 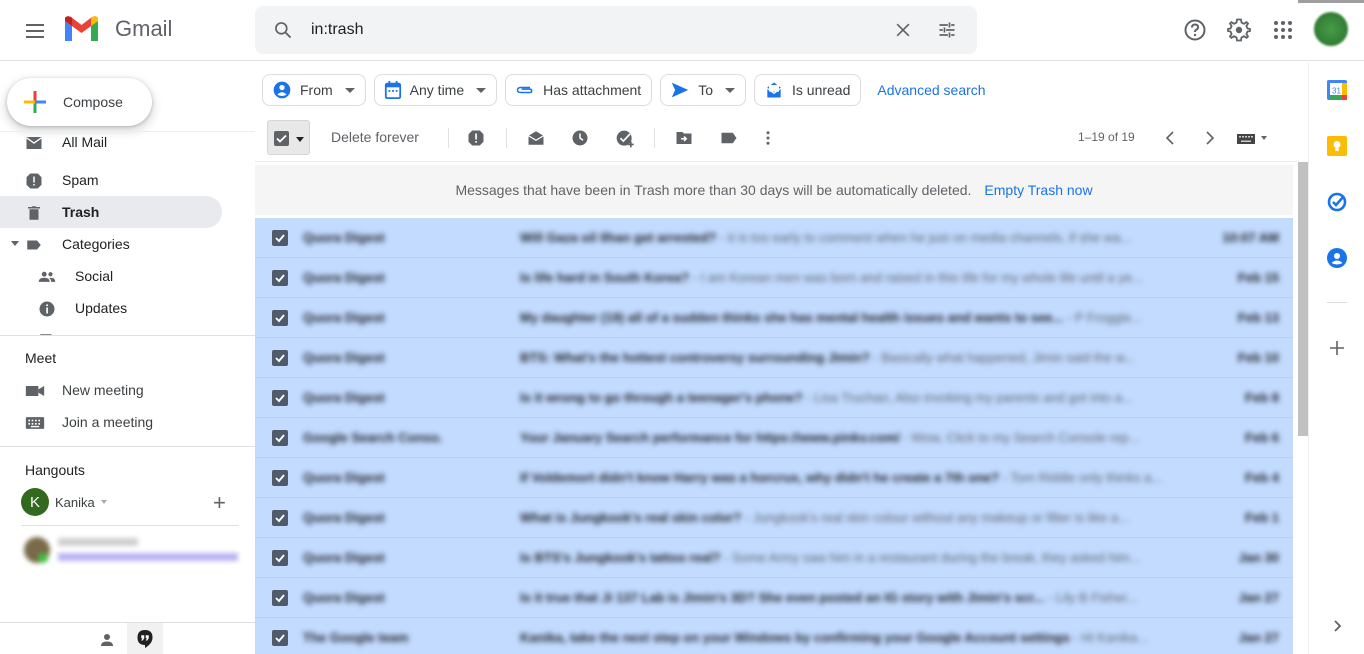 I want to click on google-keep-icon, so click(x=1337, y=146).